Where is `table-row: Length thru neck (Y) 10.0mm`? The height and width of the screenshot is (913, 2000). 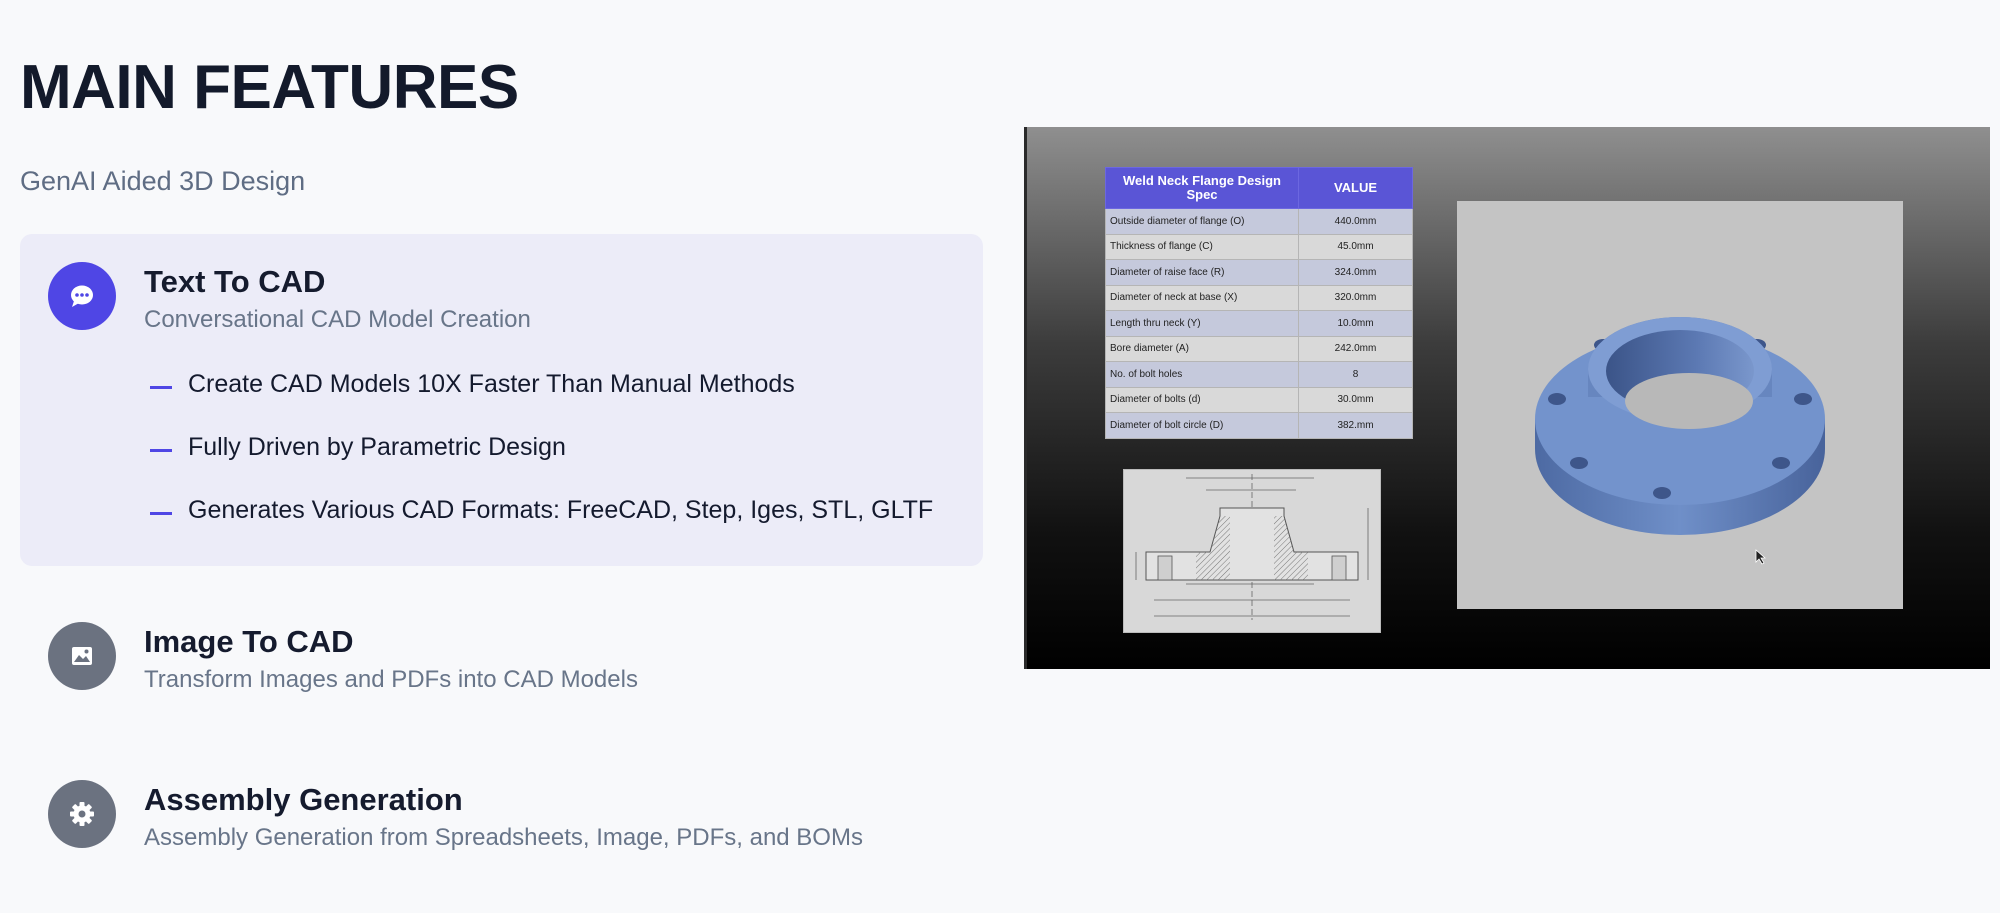
table-row: Length thru neck (Y) 10.0mm is located at coordinates (1259, 323).